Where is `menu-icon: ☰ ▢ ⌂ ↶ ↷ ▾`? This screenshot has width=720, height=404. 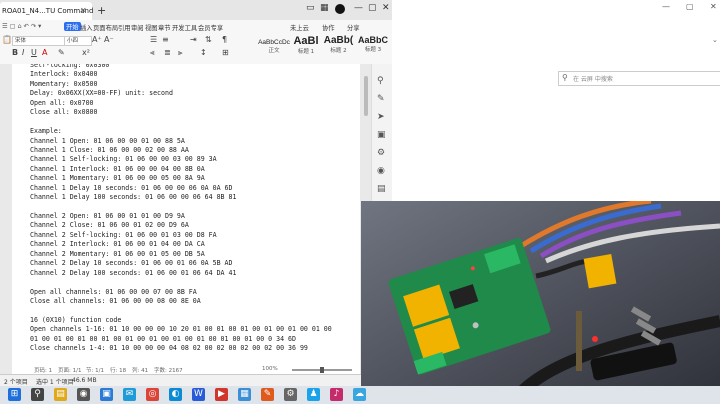
menu-icon: ☰ ▢ ⌂ ↶ ↷ ▾ is located at coordinates (21, 26).